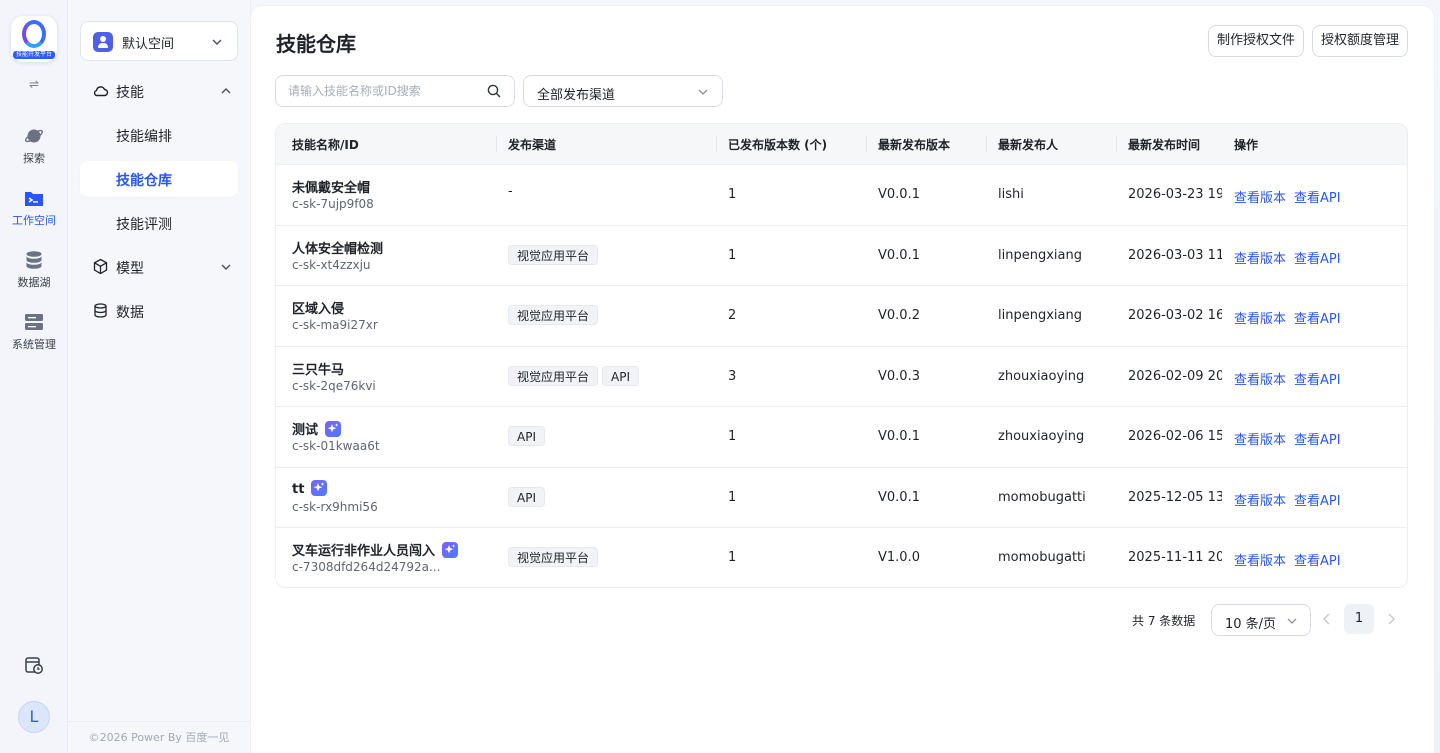 The image size is (1440, 753). What do you see at coordinates (148, 44) in the screenshot?
I see `space-label: 默认空间` at bounding box center [148, 44].